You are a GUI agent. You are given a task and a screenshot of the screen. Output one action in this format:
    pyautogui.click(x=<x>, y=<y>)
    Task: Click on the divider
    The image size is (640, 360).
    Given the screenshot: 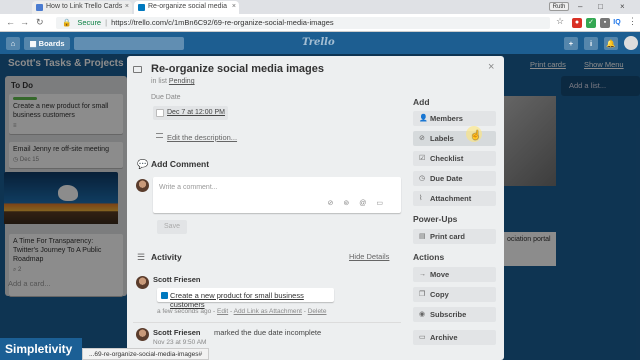 What is the action you would take?
    pyautogui.click(x=267, y=322)
    